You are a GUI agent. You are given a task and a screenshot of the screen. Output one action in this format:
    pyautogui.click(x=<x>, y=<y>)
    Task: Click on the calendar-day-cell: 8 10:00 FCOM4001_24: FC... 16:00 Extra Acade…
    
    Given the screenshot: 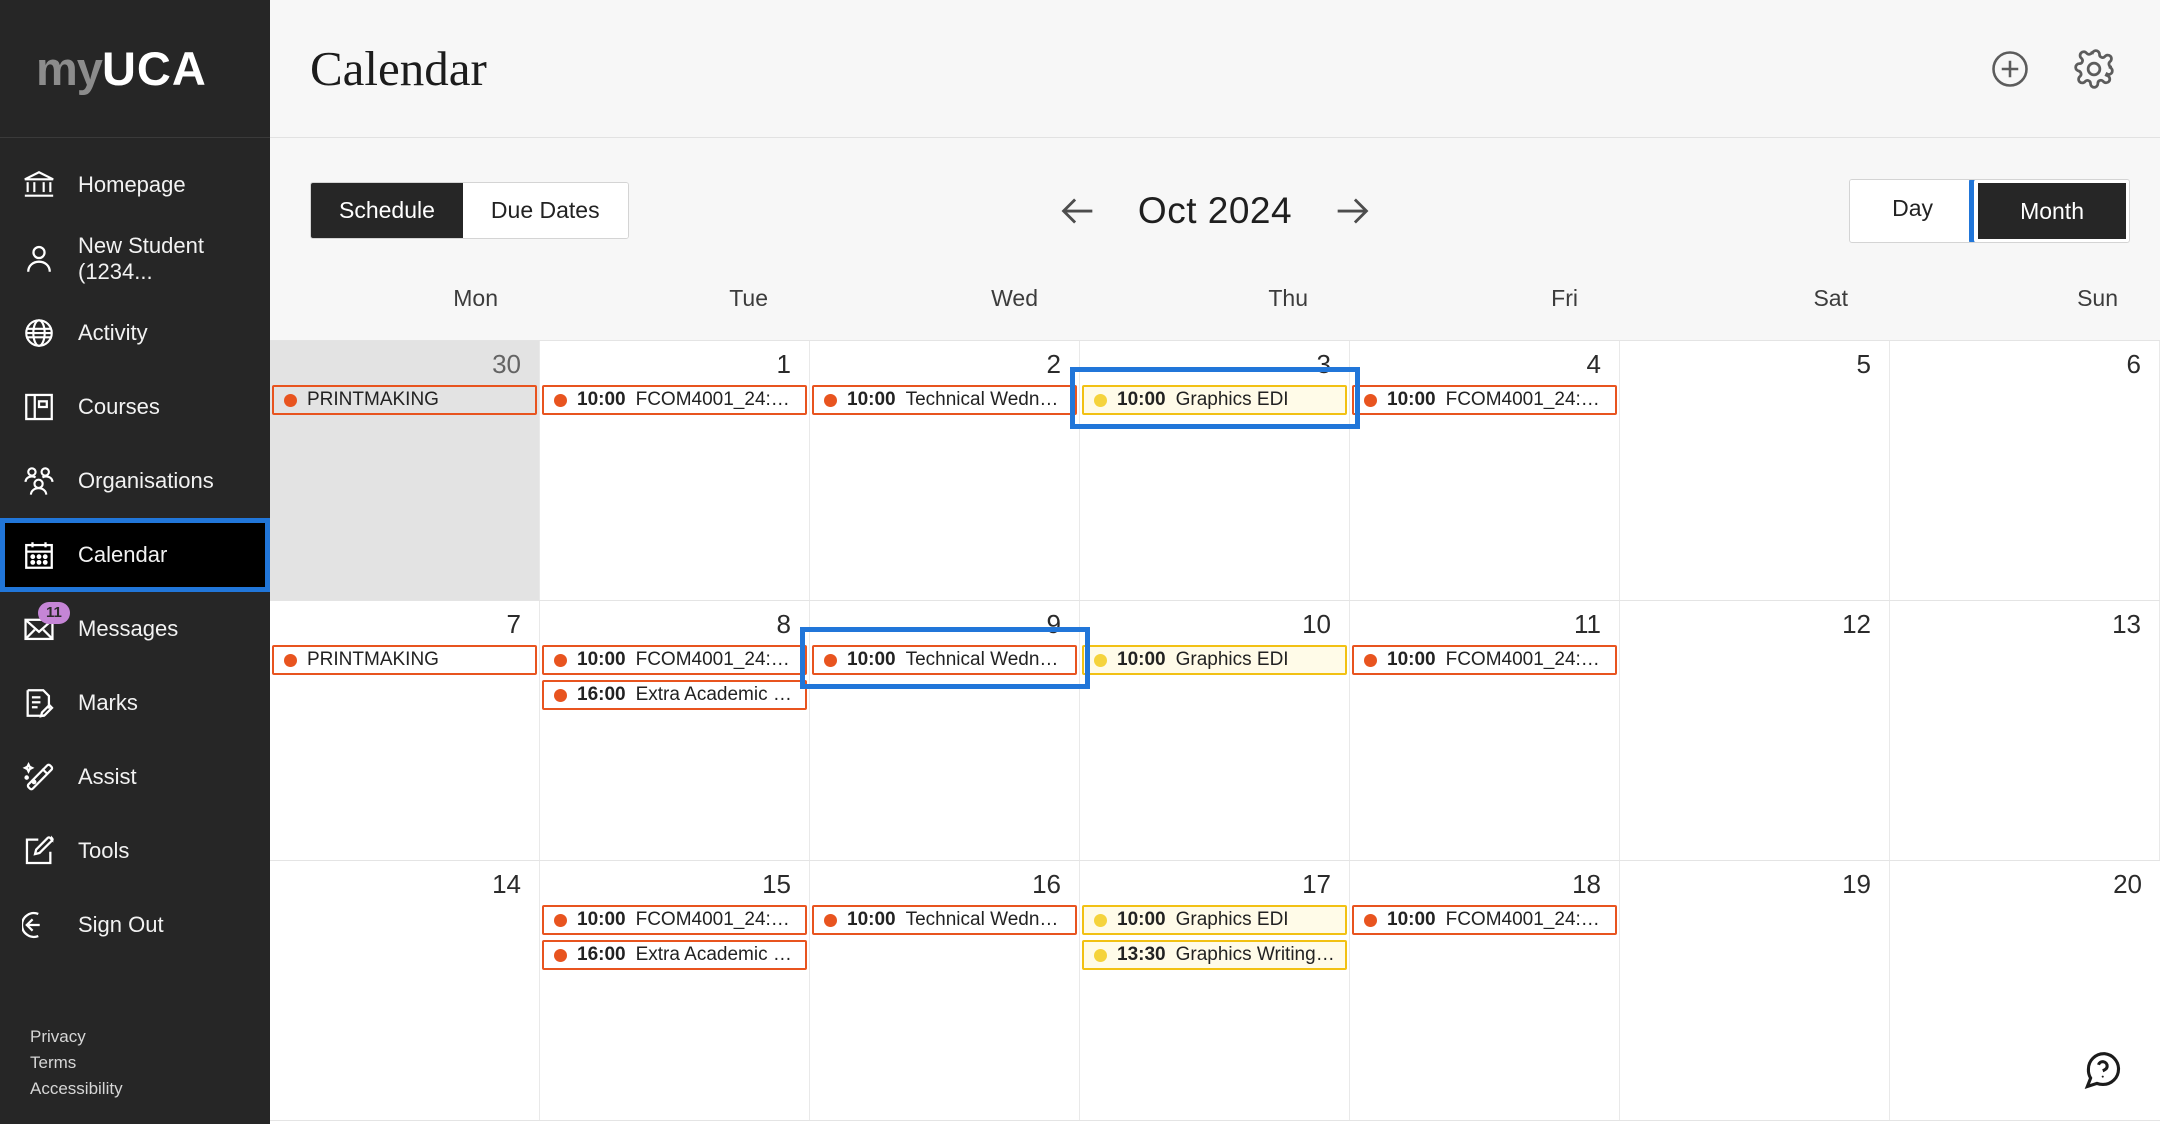 What is the action you would take?
    pyautogui.click(x=675, y=730)
    